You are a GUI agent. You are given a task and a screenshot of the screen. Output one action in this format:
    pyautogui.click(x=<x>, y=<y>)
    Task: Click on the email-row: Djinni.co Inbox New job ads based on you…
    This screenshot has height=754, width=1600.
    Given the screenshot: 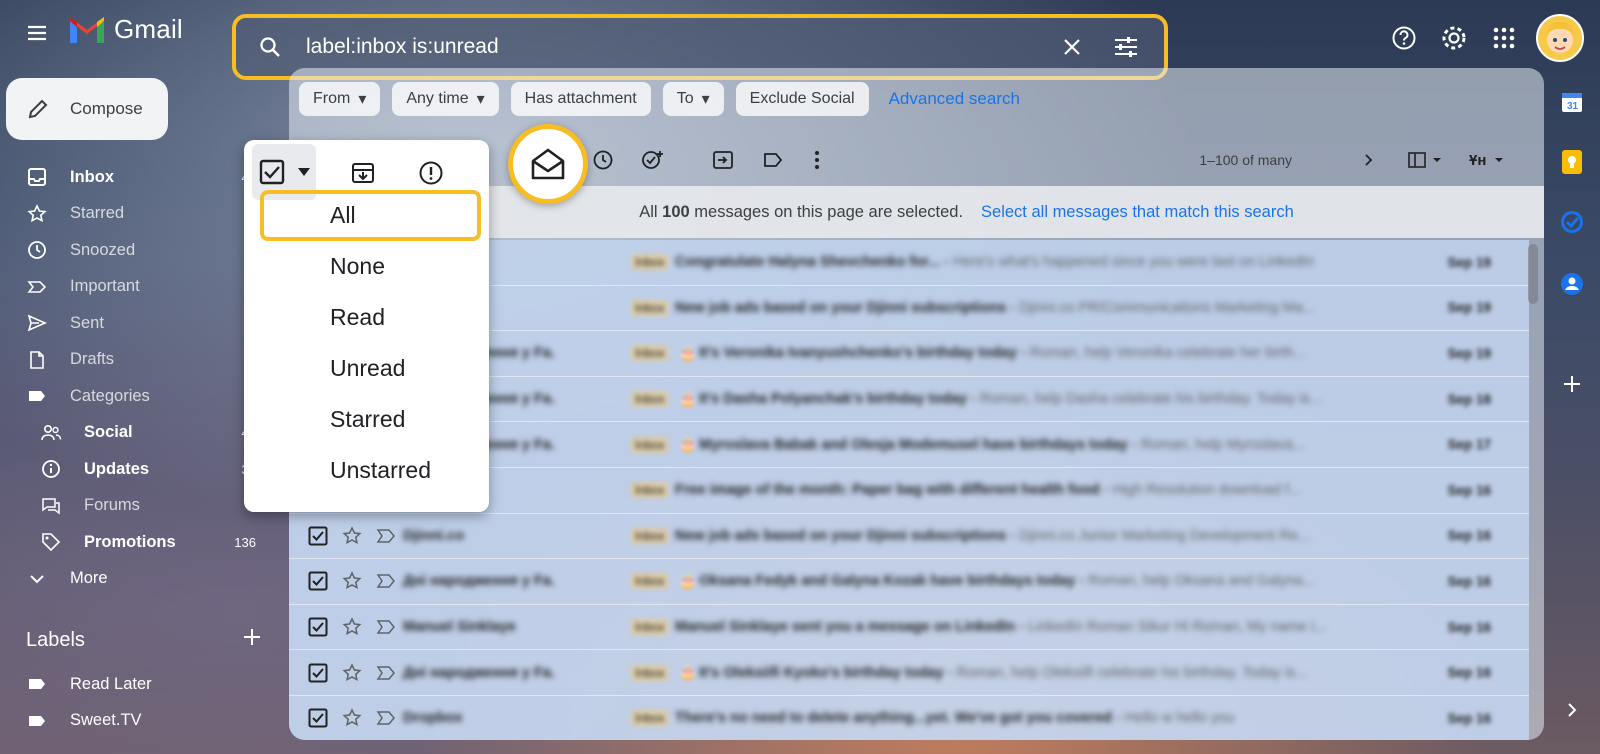 What is the action you would take?
    pyautogui.click(x=909, y=536)
    